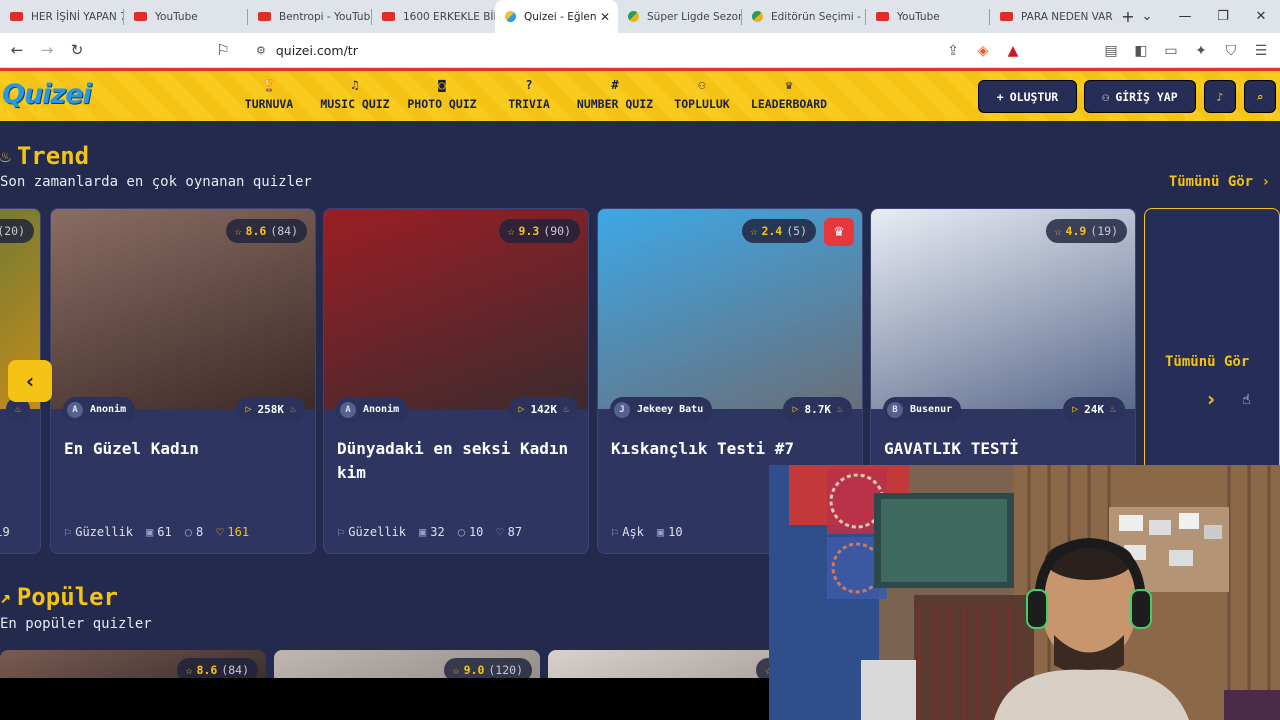  Describe the element at coordinates (1146, 96) in the screenshot. I see `login-label: GİRİŞ YAP` at that location.